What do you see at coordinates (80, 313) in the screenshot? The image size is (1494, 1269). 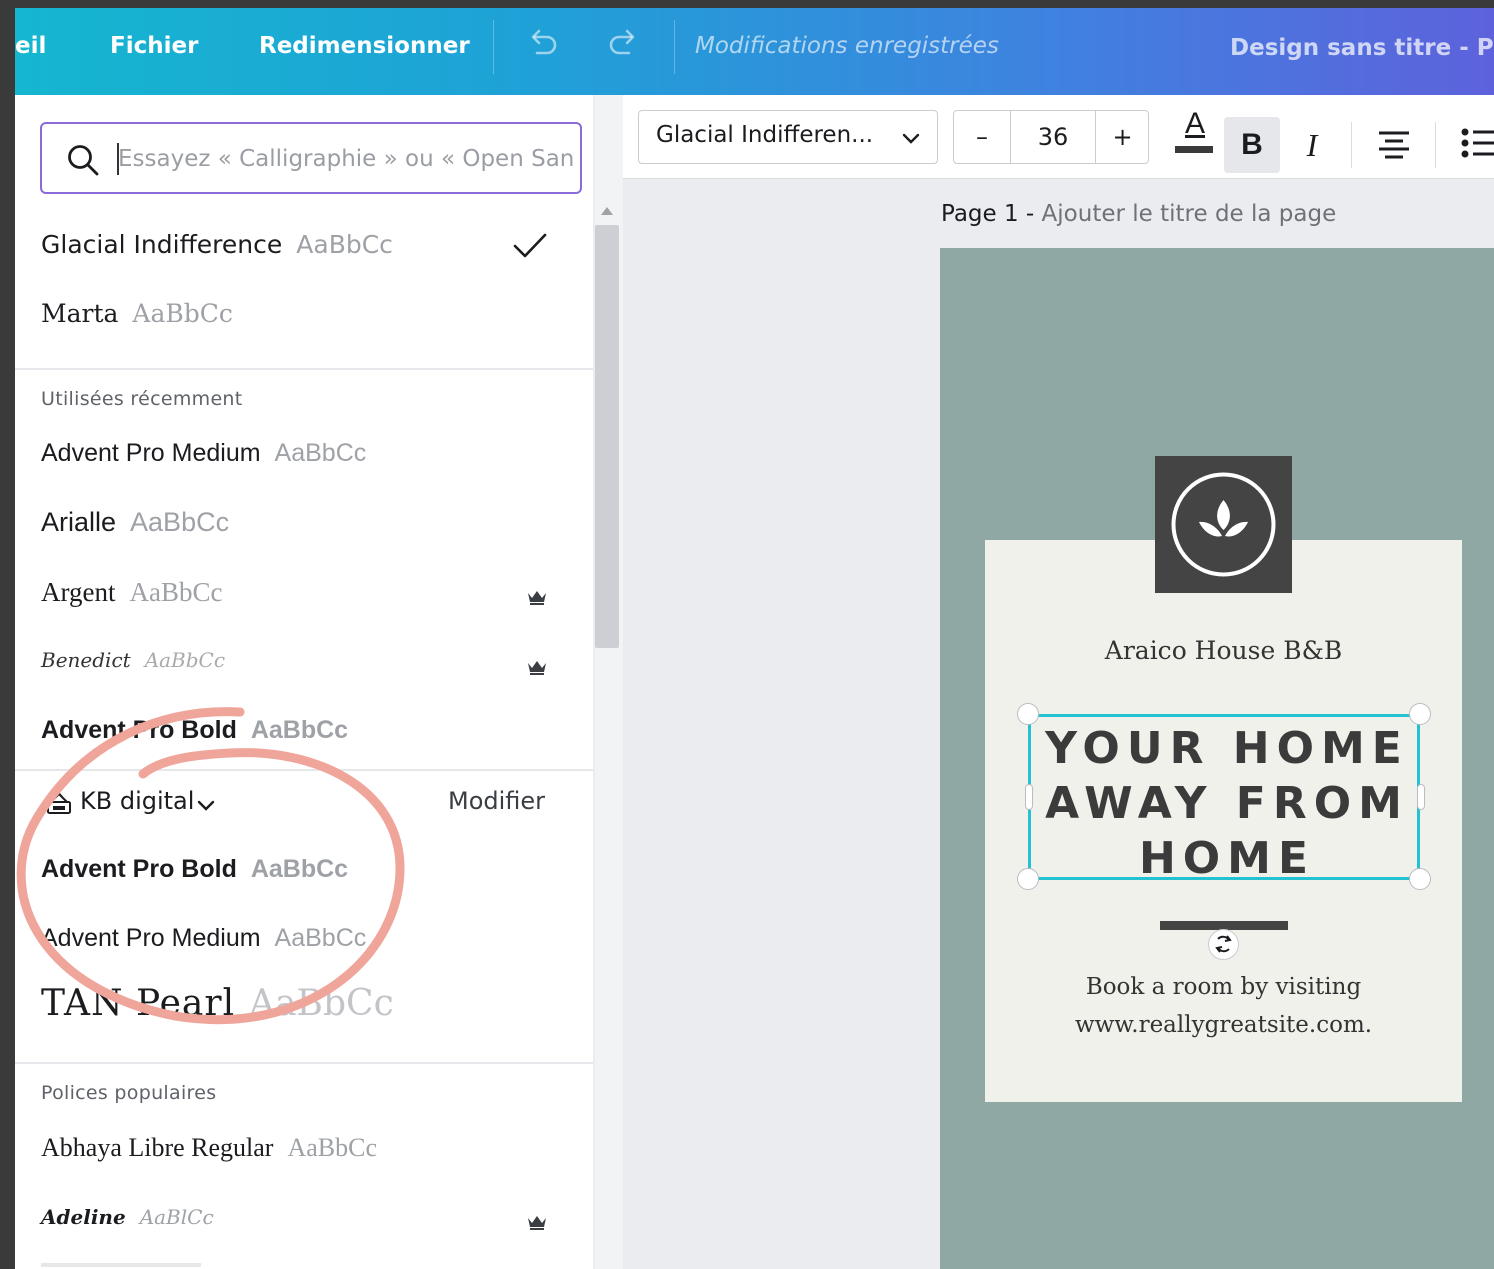 I see `font-name: Marta` at bounding box center [80, 313].